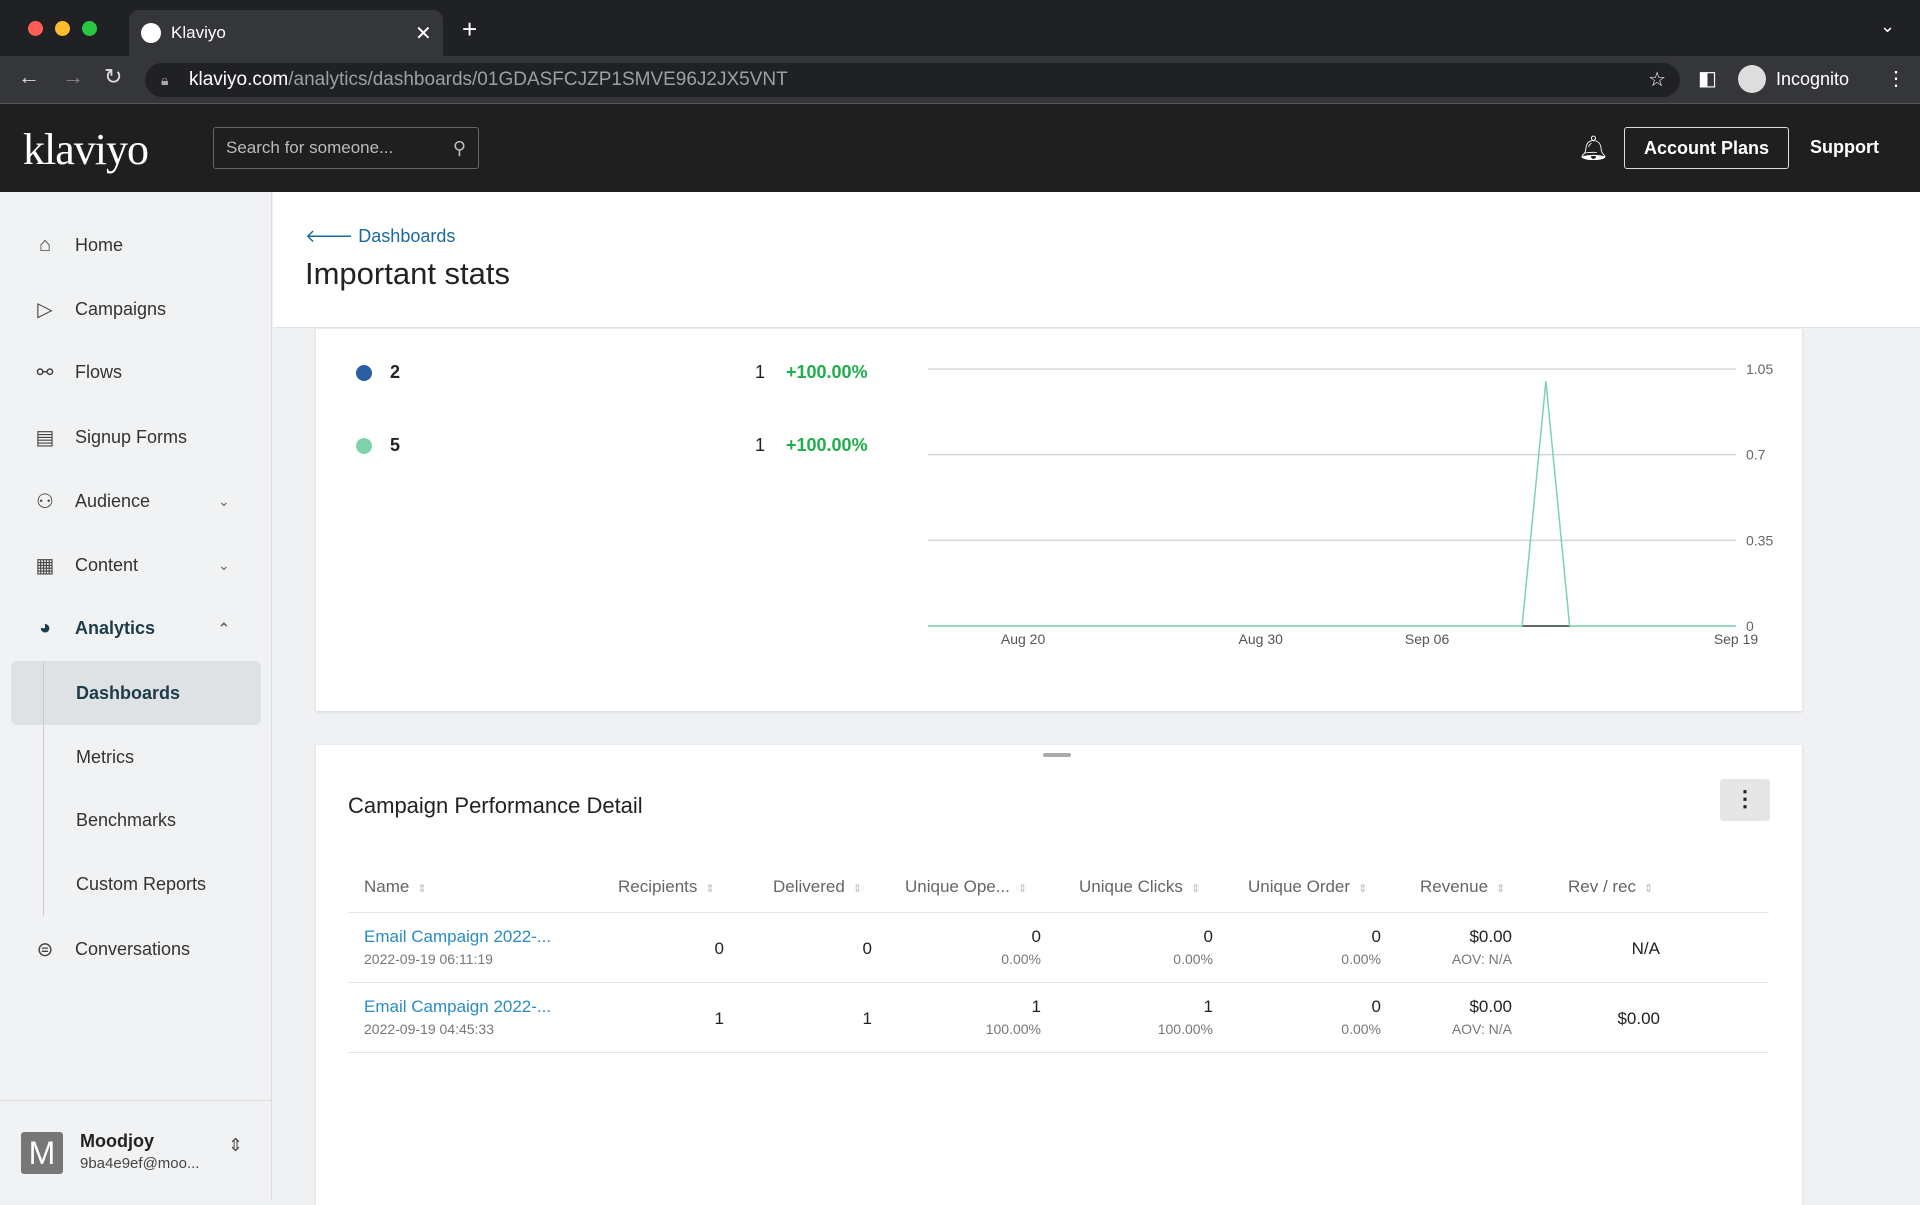 The width and height of the screenshot is (1920, 1205). I want to click on column-header: Recipients ⇕, so click(666, 887).